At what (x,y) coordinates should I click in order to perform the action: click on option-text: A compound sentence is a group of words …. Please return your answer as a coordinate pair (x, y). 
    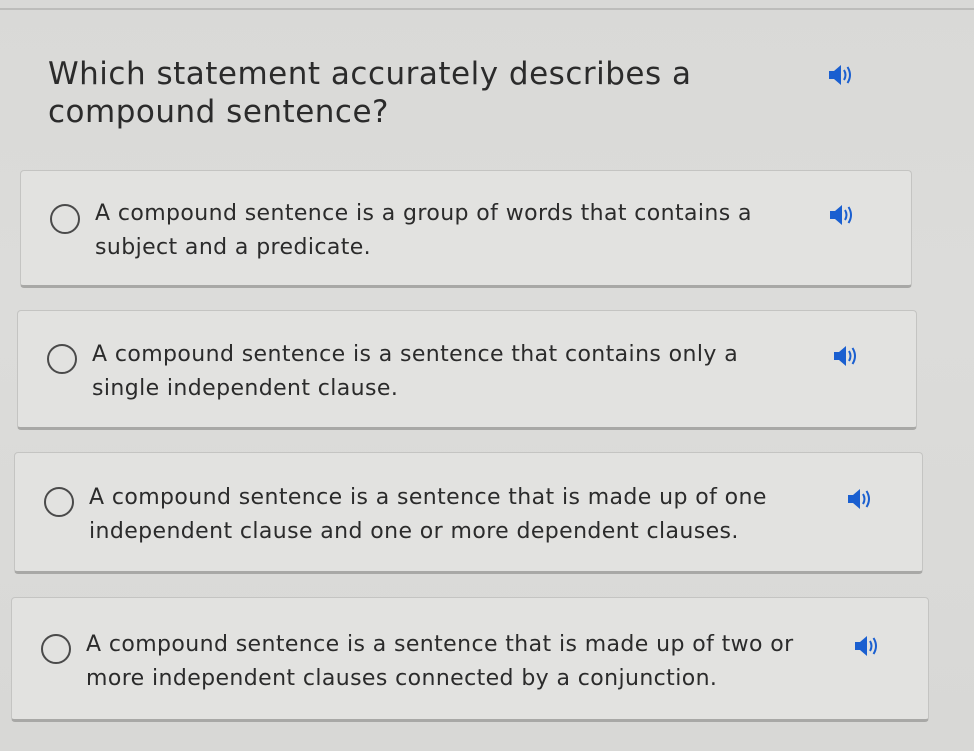
    Looking at the image, I should click on (423, 230).